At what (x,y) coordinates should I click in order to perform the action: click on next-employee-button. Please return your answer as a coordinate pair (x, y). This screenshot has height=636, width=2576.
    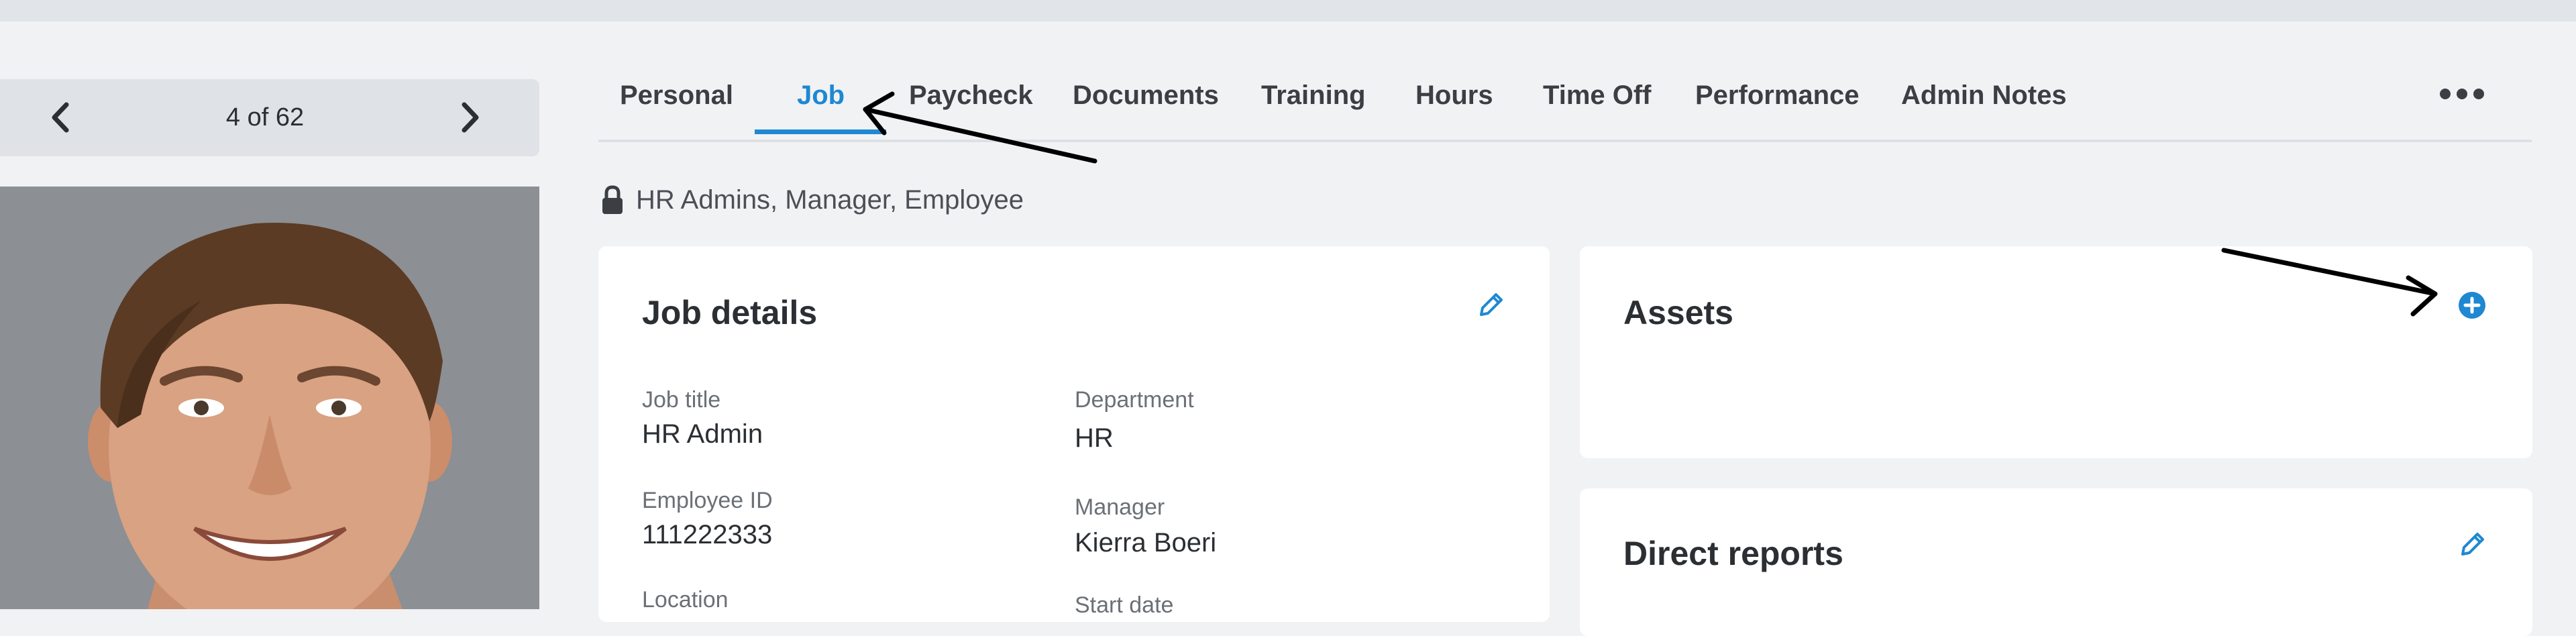
    Looking at the image, I should click on (469, 117).